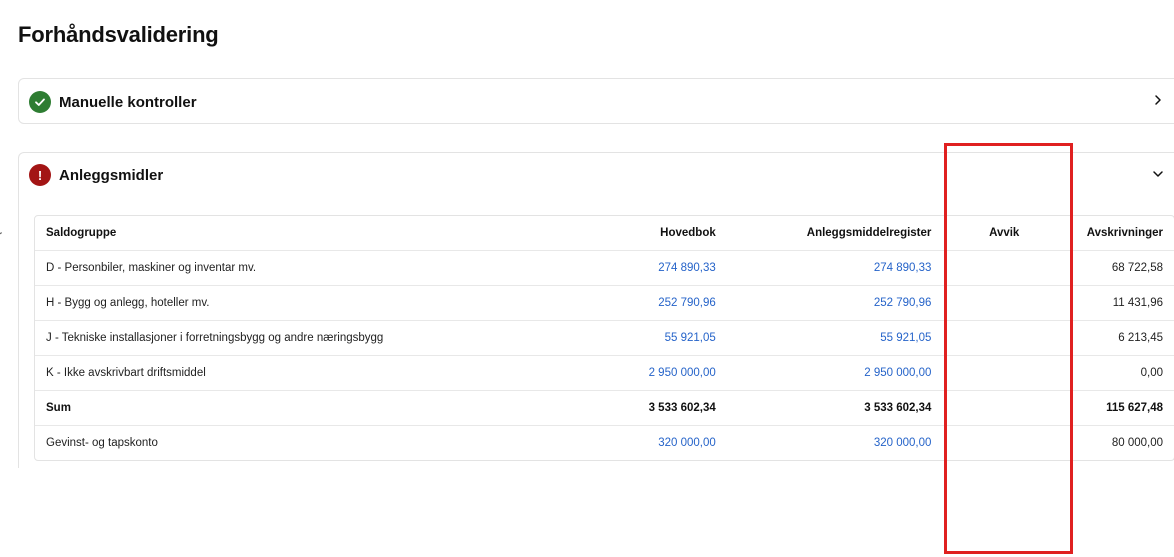  I want to click on cell-ledger: 3 533 602,34, so click(645, 408).